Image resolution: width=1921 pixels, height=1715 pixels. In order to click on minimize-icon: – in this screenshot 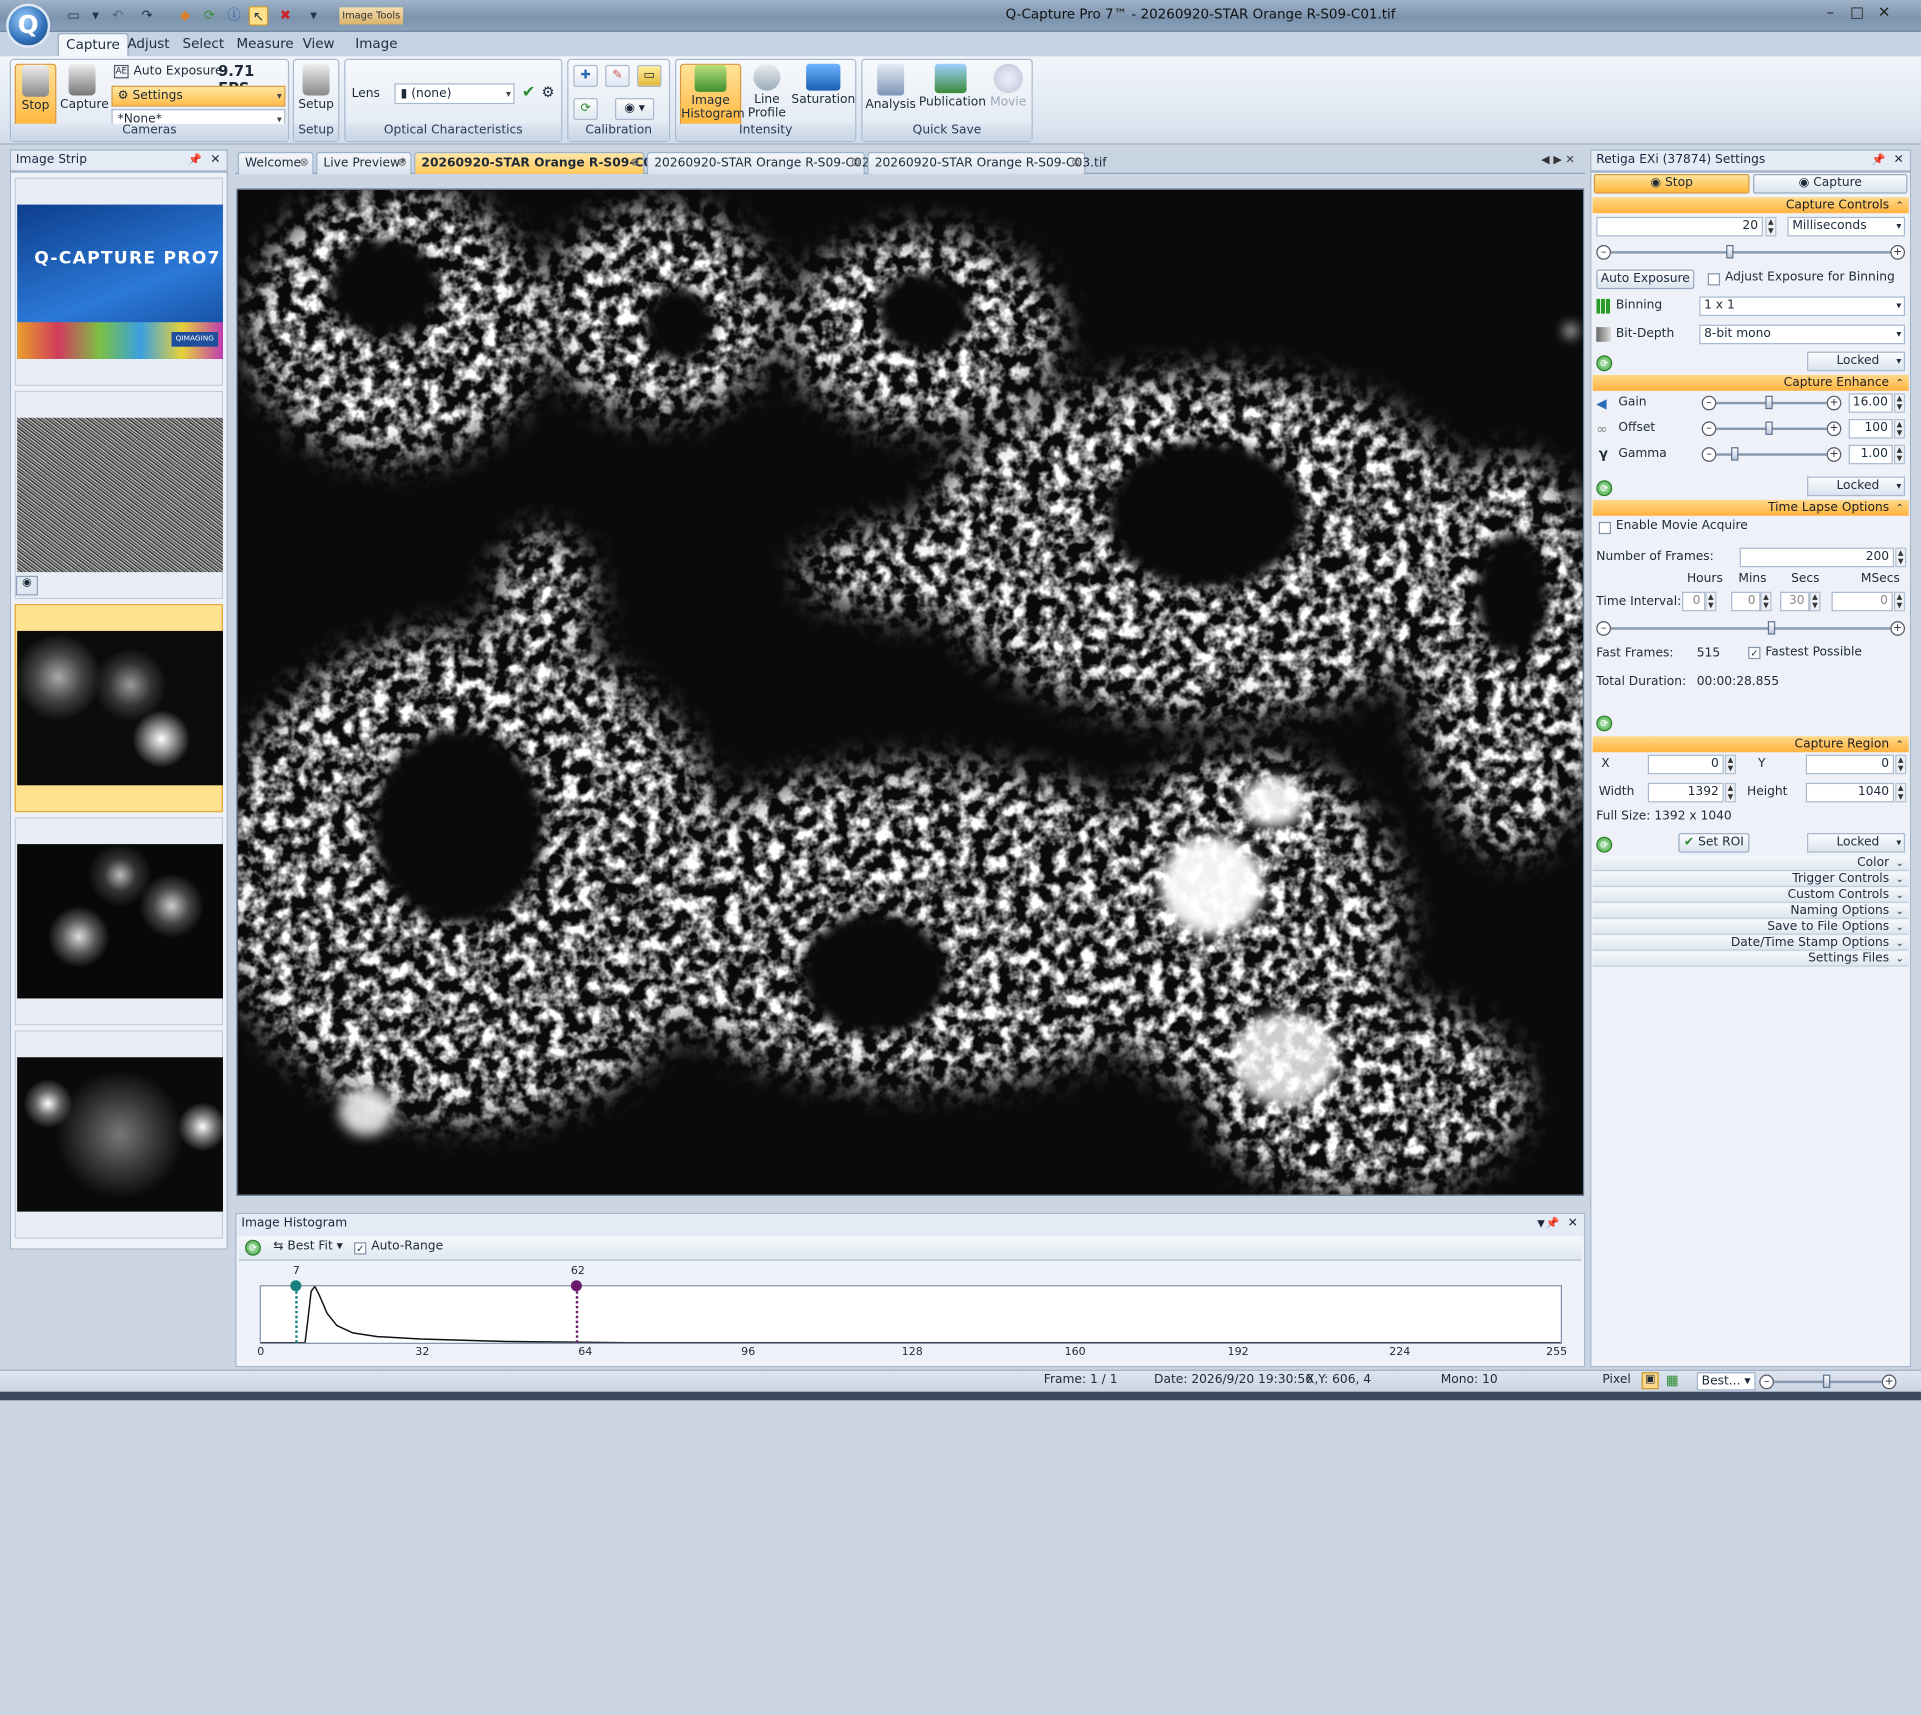, I will do `click(1830, 12)`.